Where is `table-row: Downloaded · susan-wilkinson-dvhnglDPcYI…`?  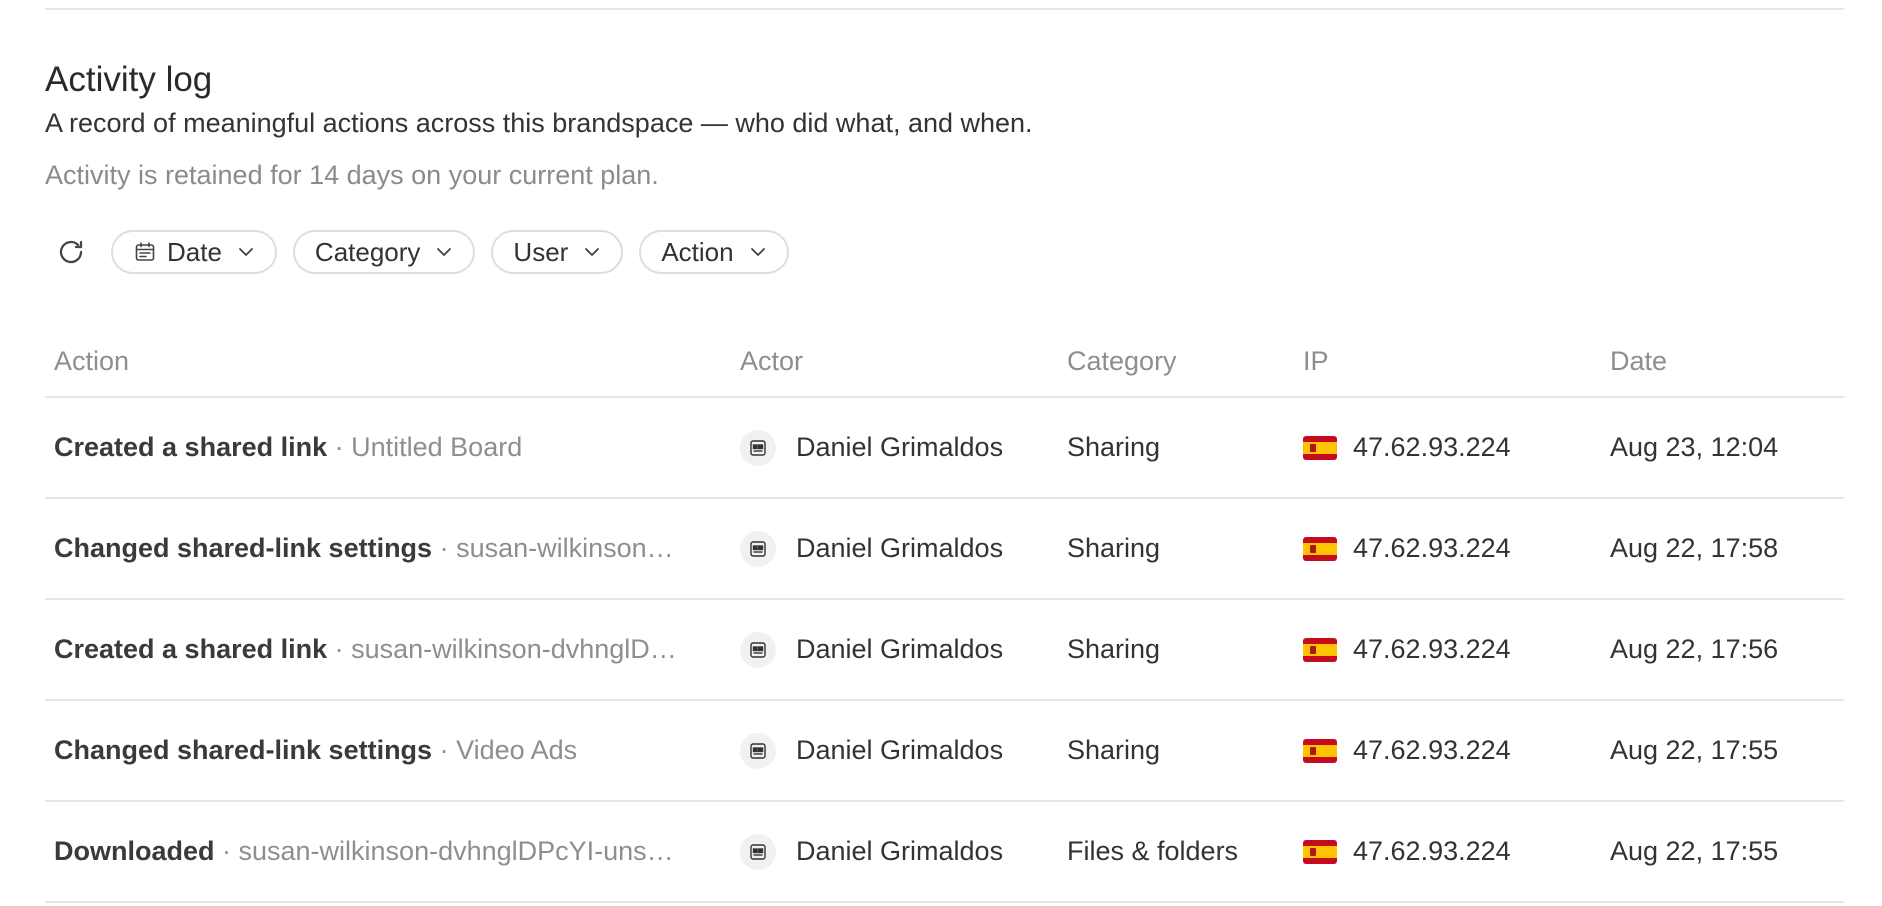 table-row: Downloaded · susan-wilkinson-dvhnglDPcYI… is located at coordinates (944, 852).